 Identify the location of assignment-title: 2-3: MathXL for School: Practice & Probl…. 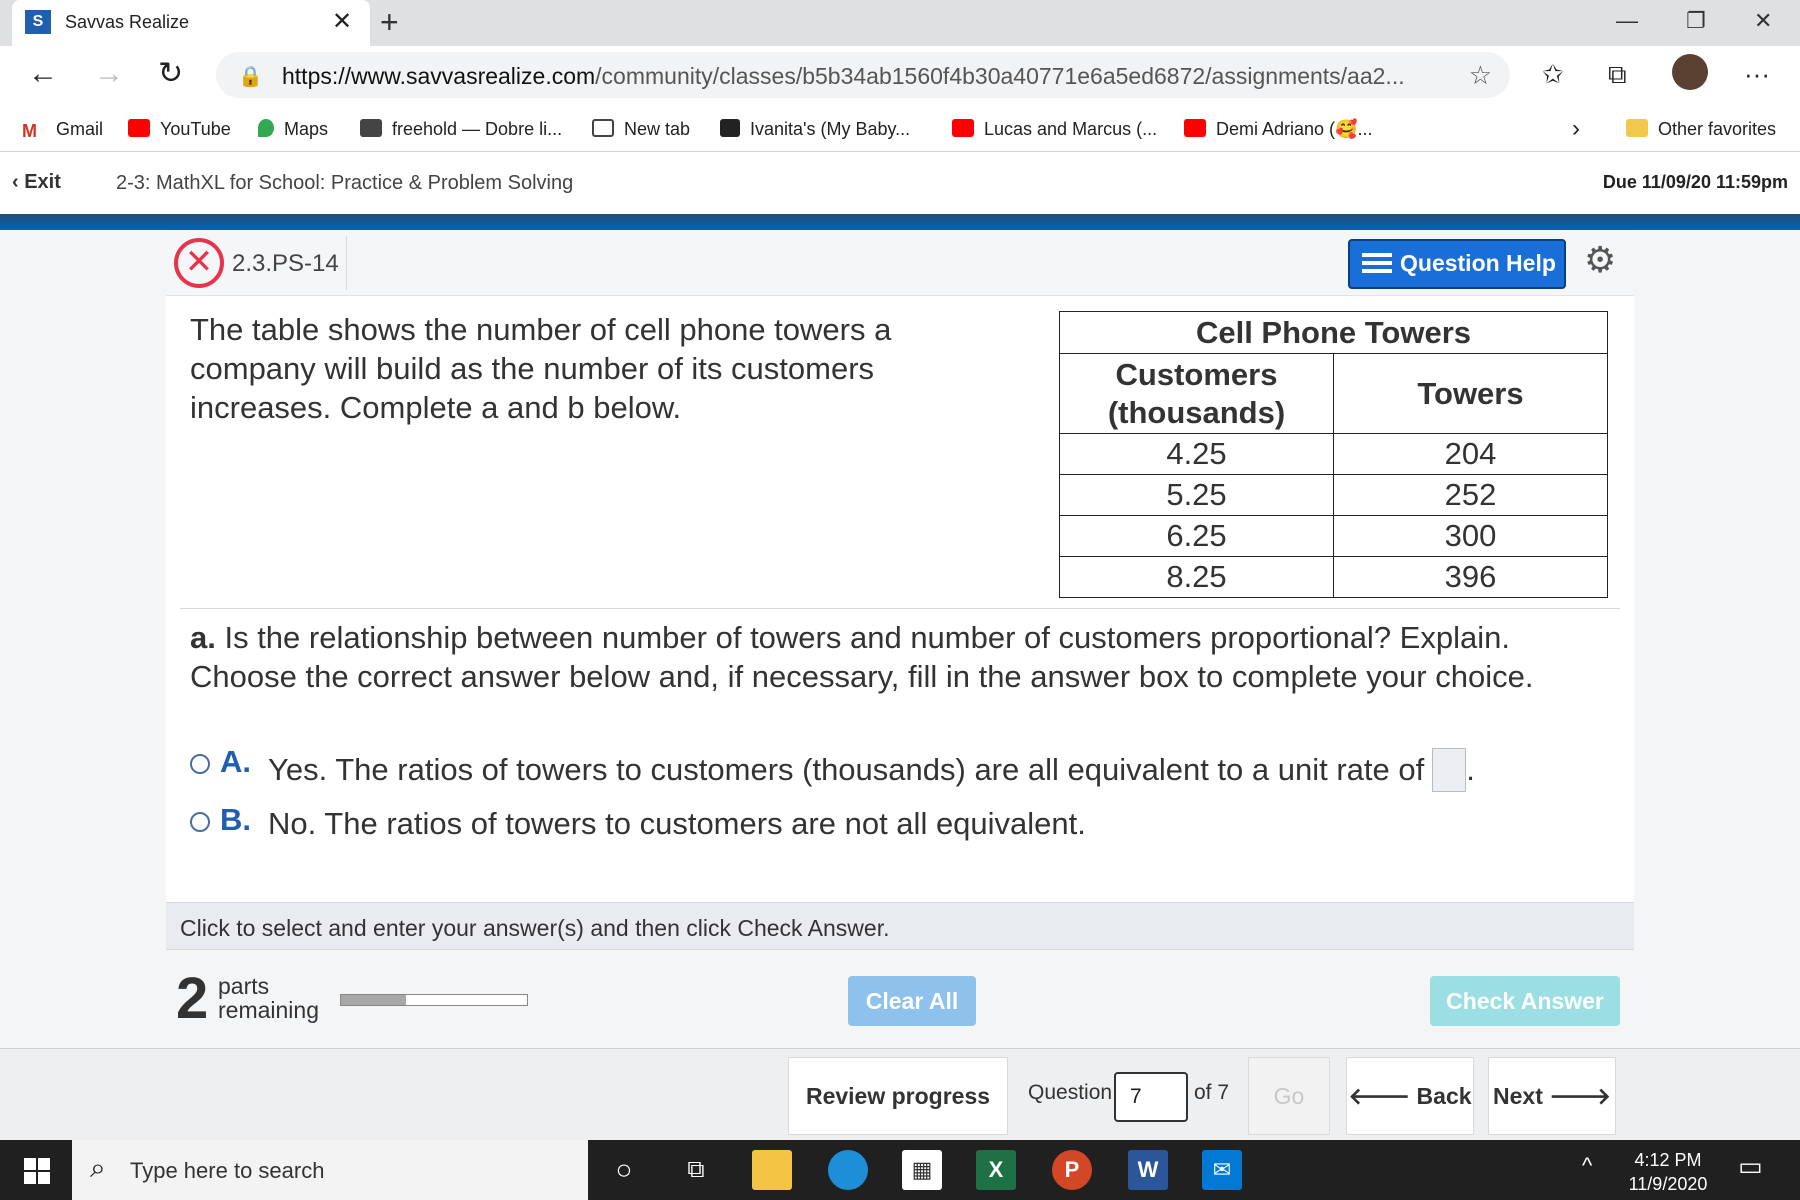
(345, 183).